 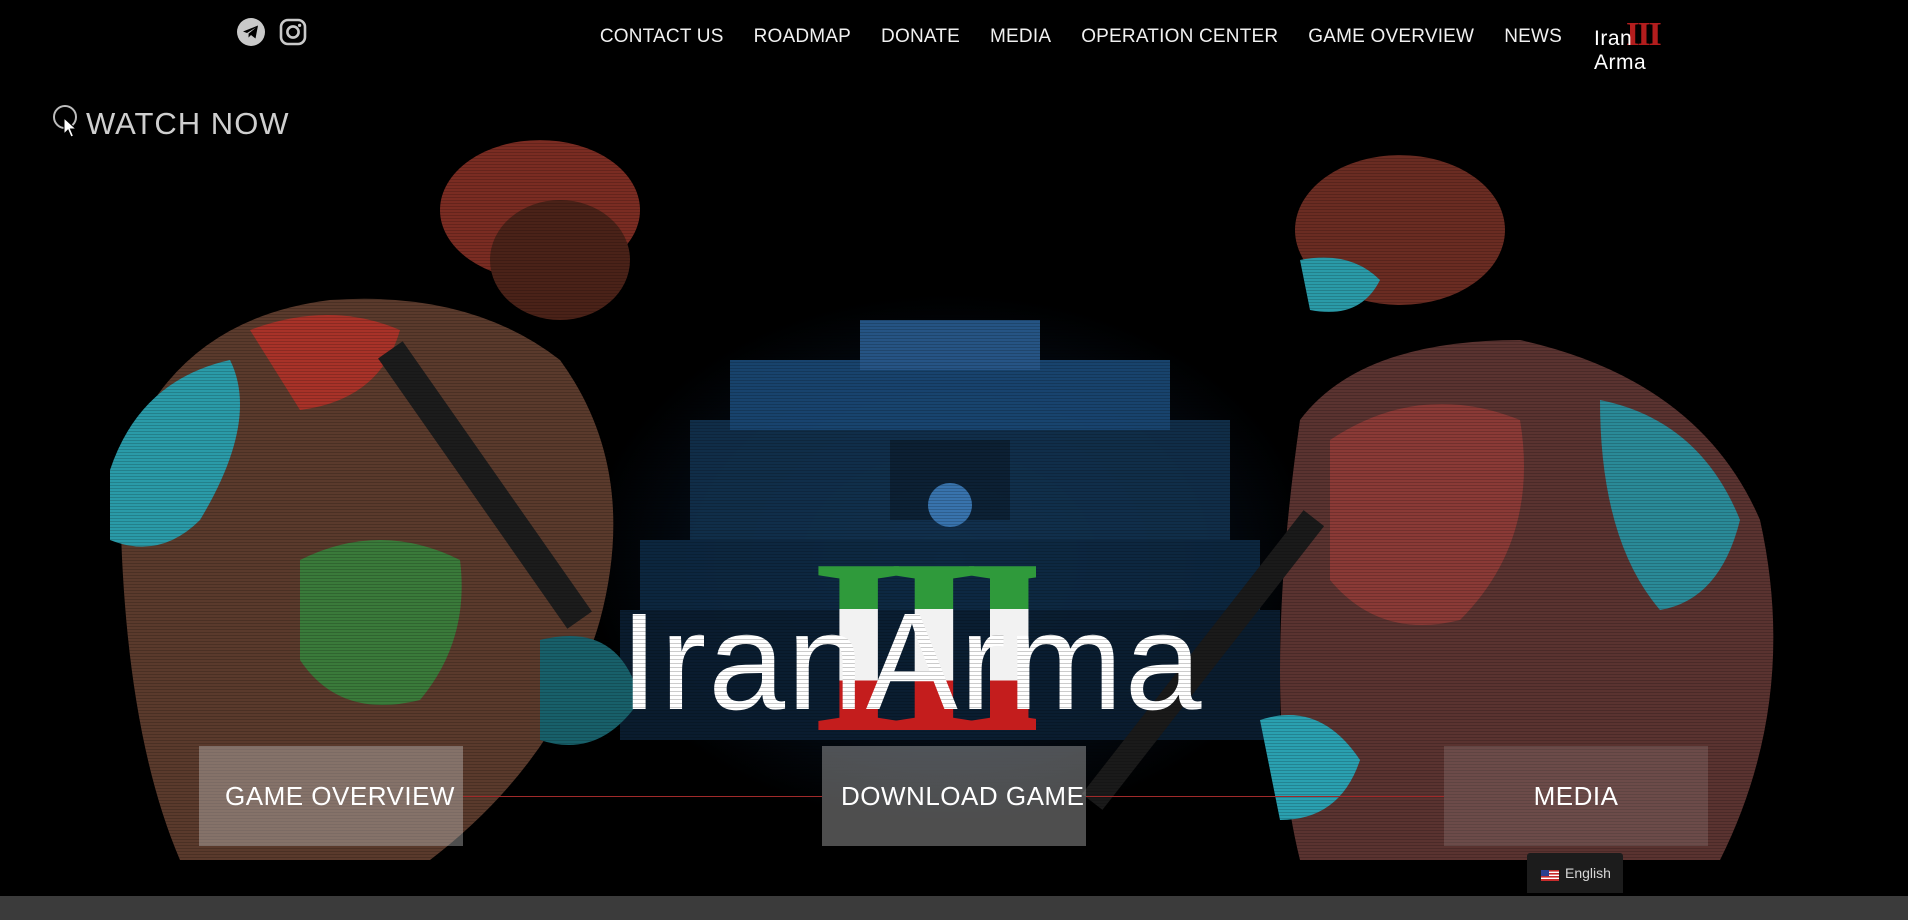 What do you see at coordinates (1620, 50) in the screenshot?
I see `header-logo-word: Iran Arma` at bounding box center [1620, 50].